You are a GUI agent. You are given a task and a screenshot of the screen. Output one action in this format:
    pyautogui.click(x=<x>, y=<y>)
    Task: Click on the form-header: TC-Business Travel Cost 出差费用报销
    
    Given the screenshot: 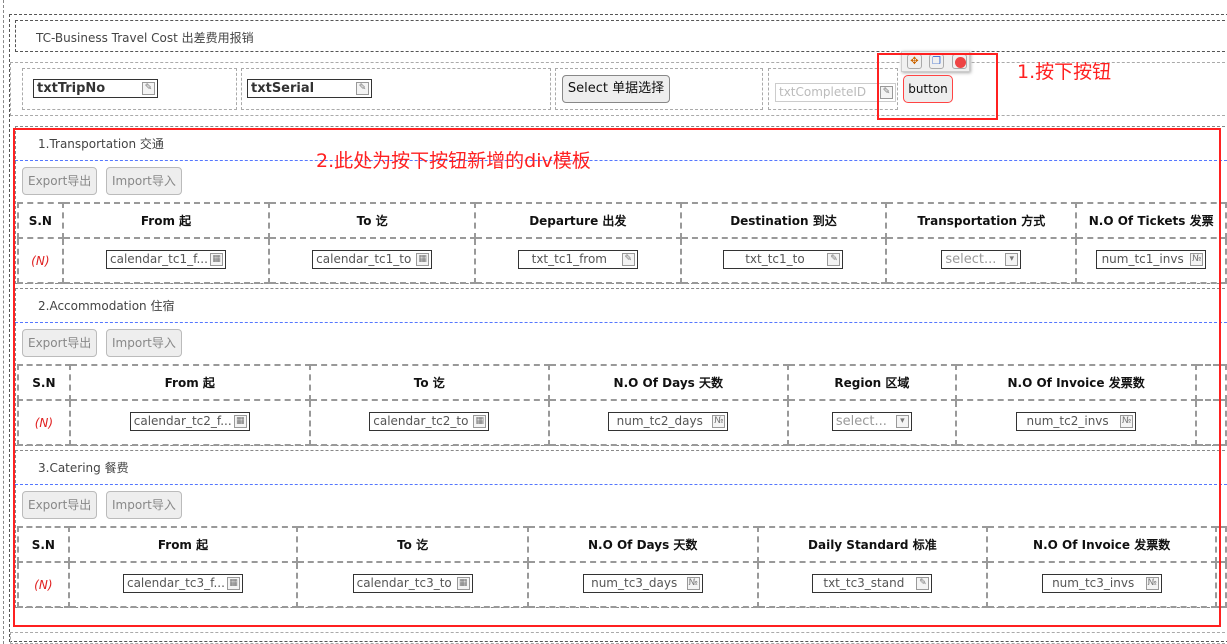 What is the action you would take?
    pyautogui.click(x=621, y=36)
    